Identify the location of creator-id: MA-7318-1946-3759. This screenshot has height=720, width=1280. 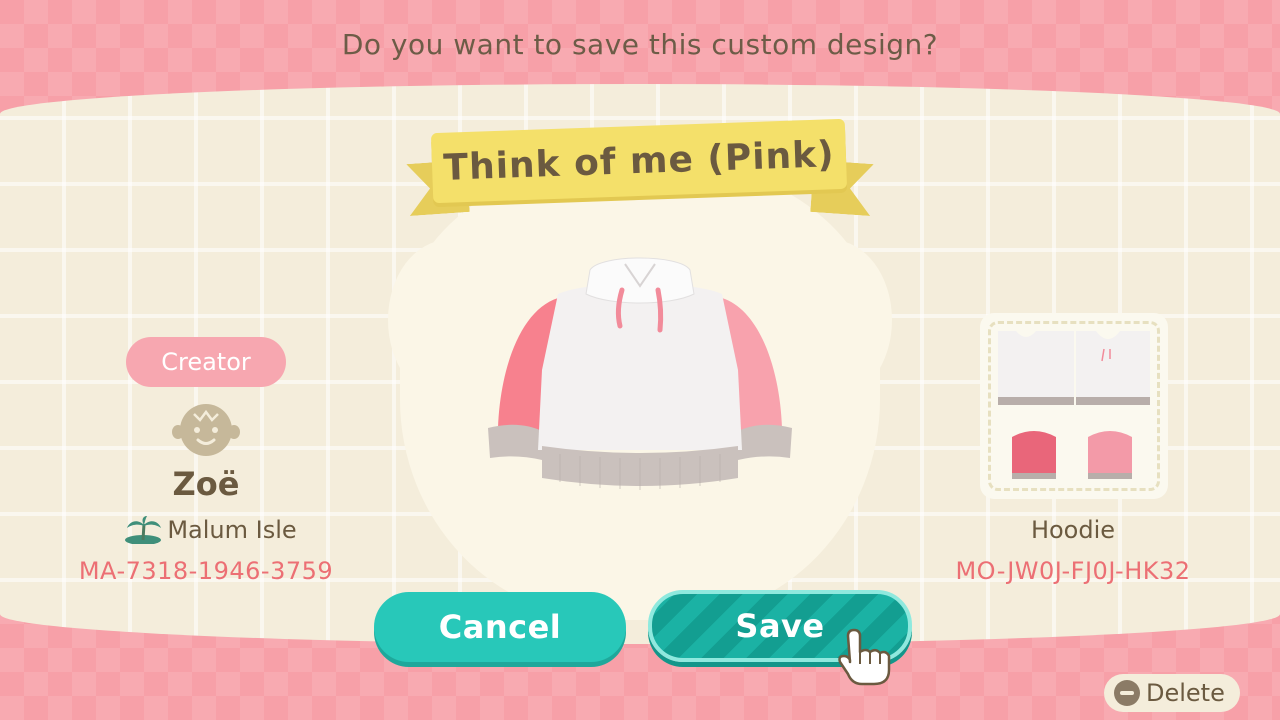
(206, 571).